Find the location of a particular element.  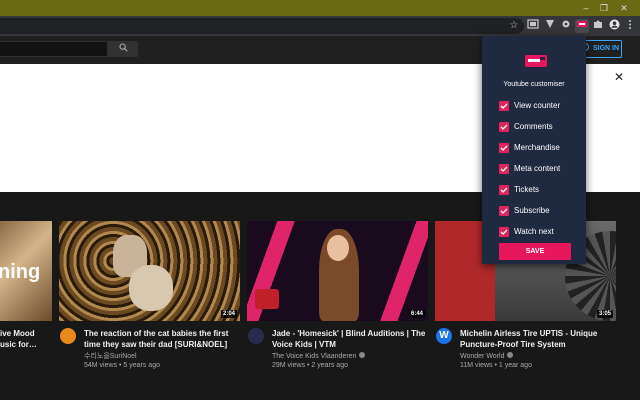

video-thumbnail: 2:04 is located at coordinates (149, 271).